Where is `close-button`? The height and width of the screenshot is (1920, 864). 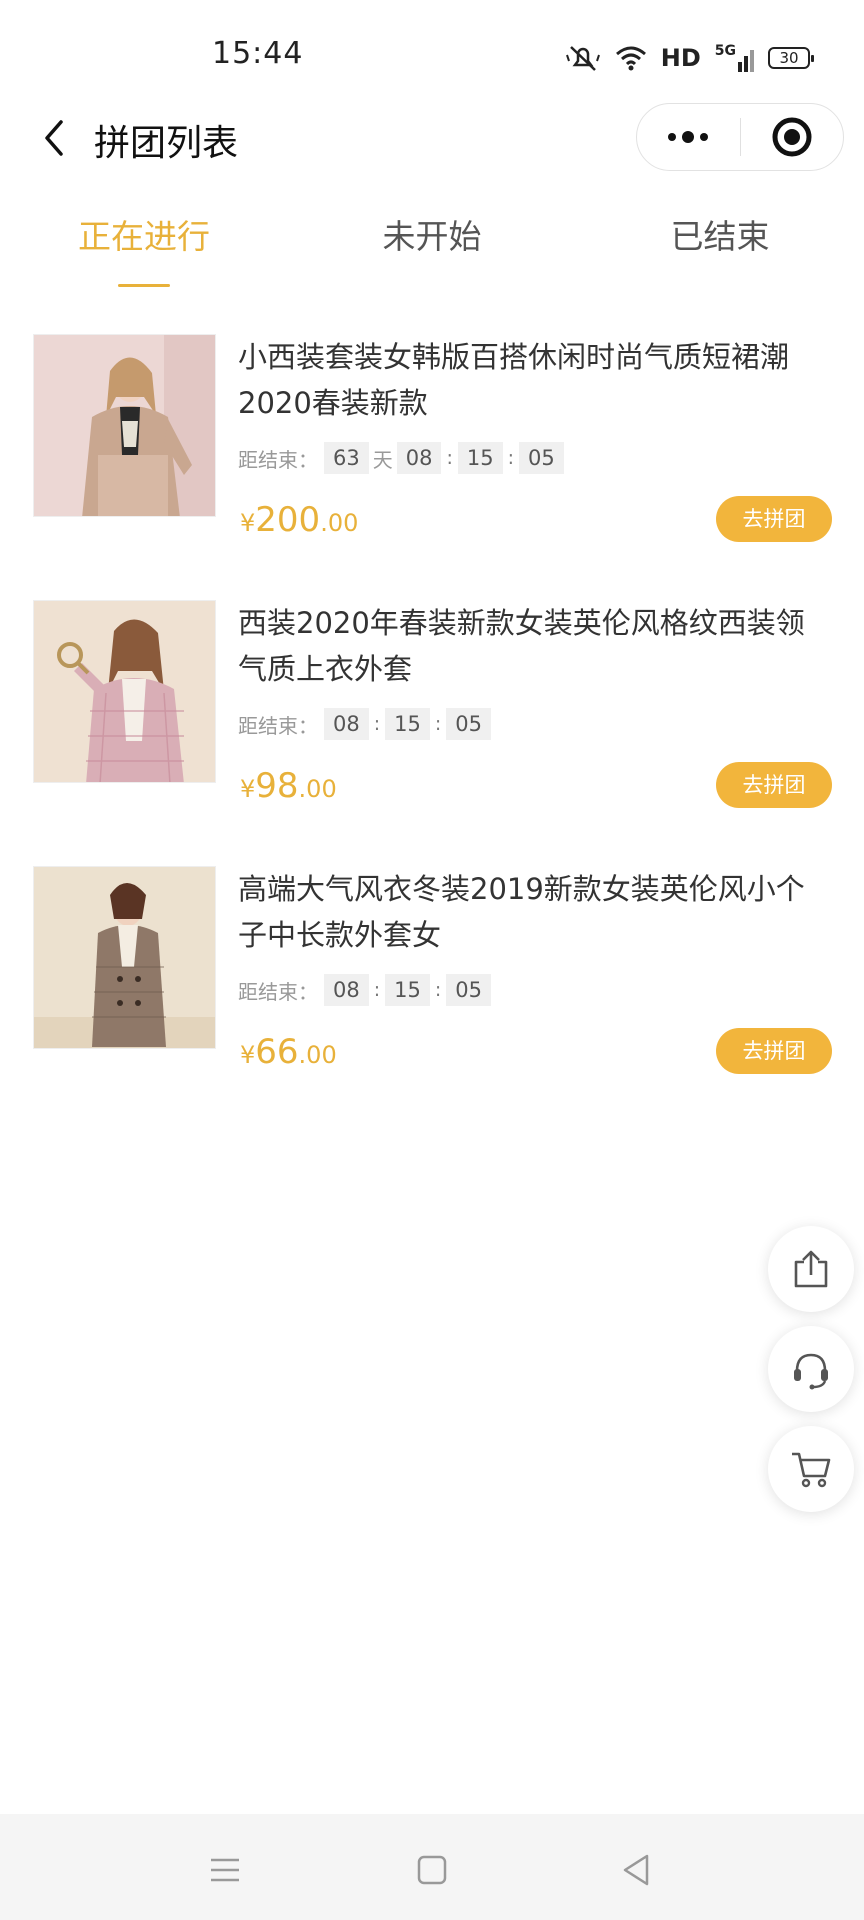
close-button is located at coordinates (792, 137).